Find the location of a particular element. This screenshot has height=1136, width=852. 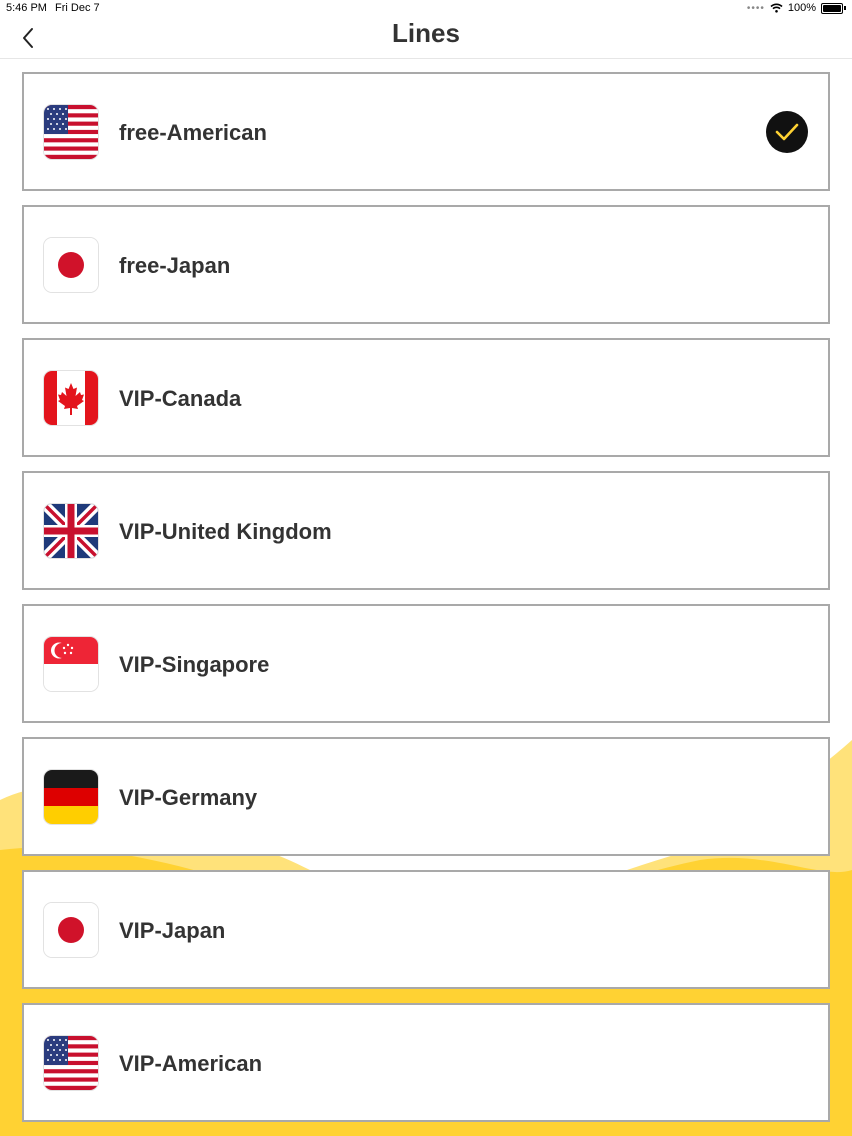

singapore-flag-icon is located at coordinates (71, 664).